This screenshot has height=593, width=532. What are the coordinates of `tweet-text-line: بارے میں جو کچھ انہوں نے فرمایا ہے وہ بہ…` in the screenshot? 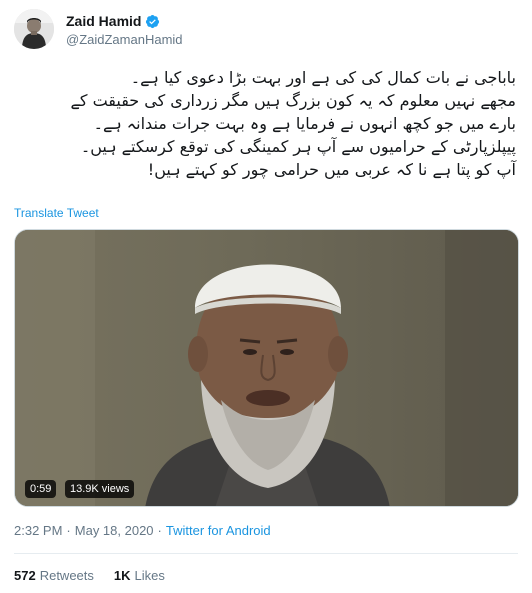 It's located at (304, 123).